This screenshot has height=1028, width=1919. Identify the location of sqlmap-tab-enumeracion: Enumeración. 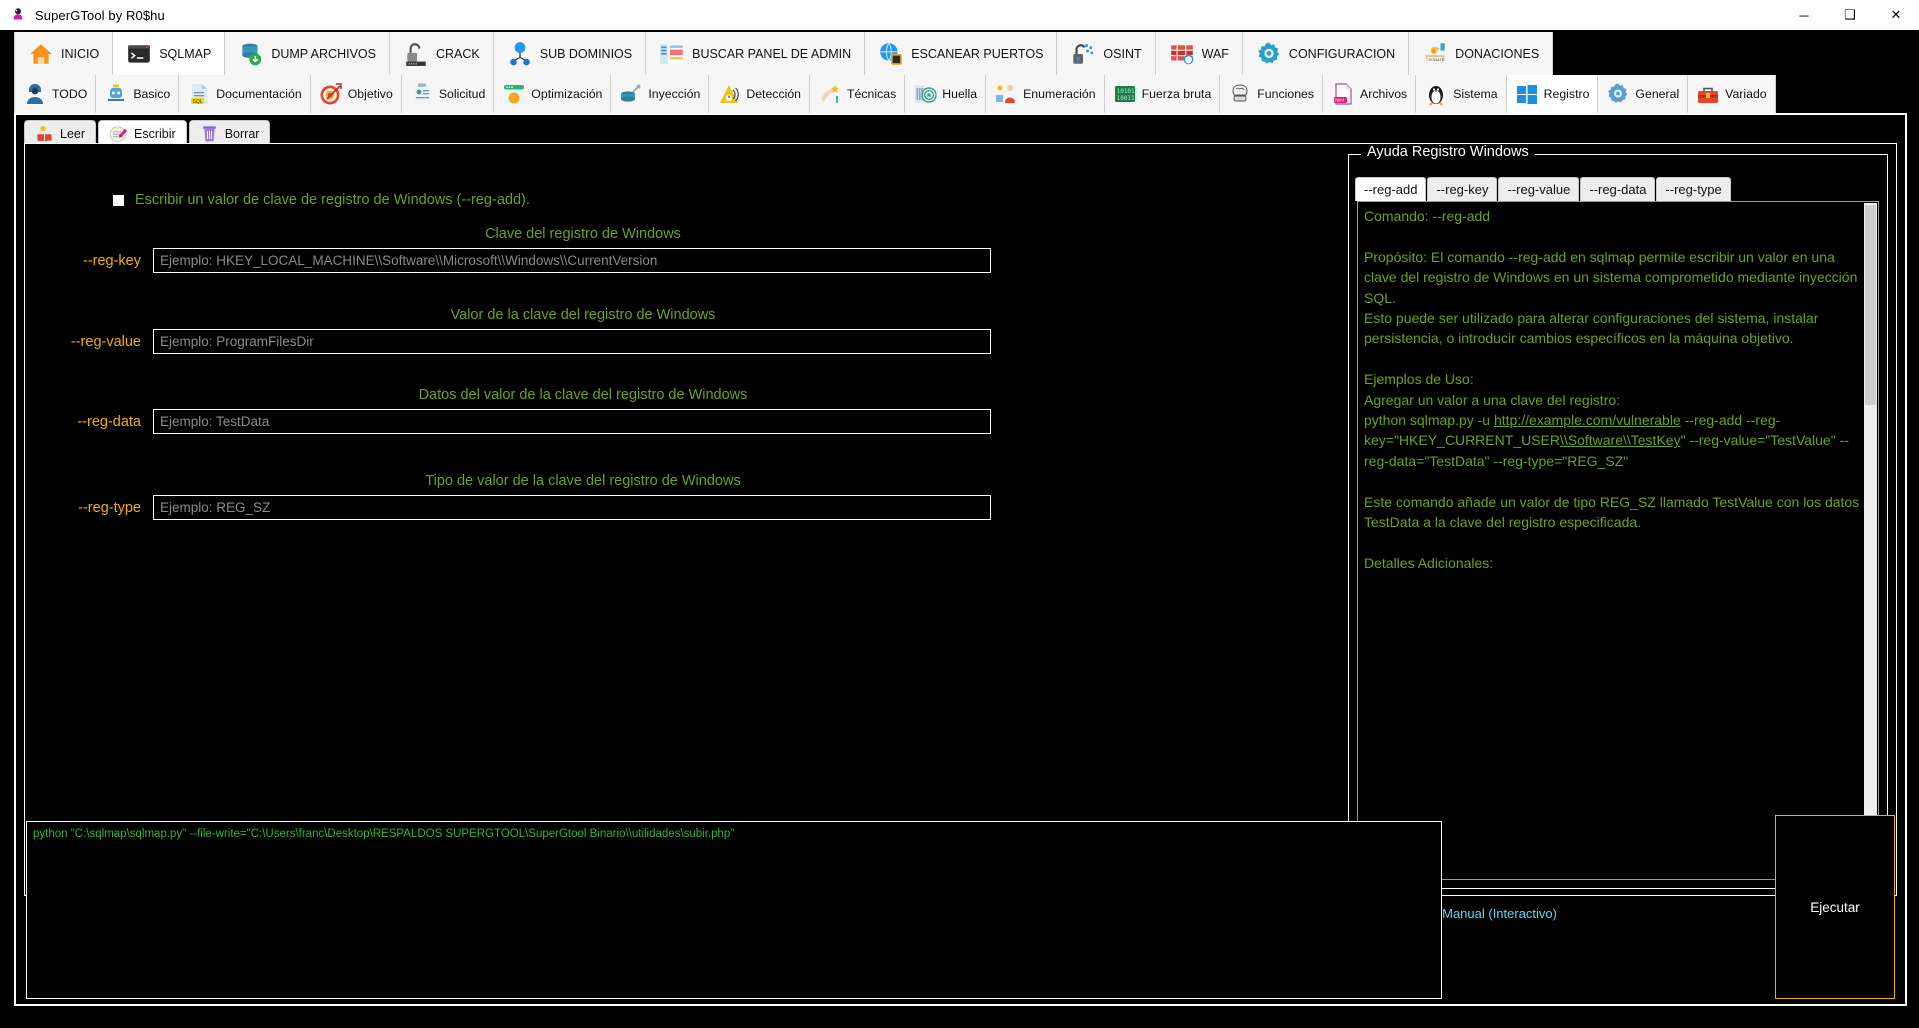
(1045, 94).